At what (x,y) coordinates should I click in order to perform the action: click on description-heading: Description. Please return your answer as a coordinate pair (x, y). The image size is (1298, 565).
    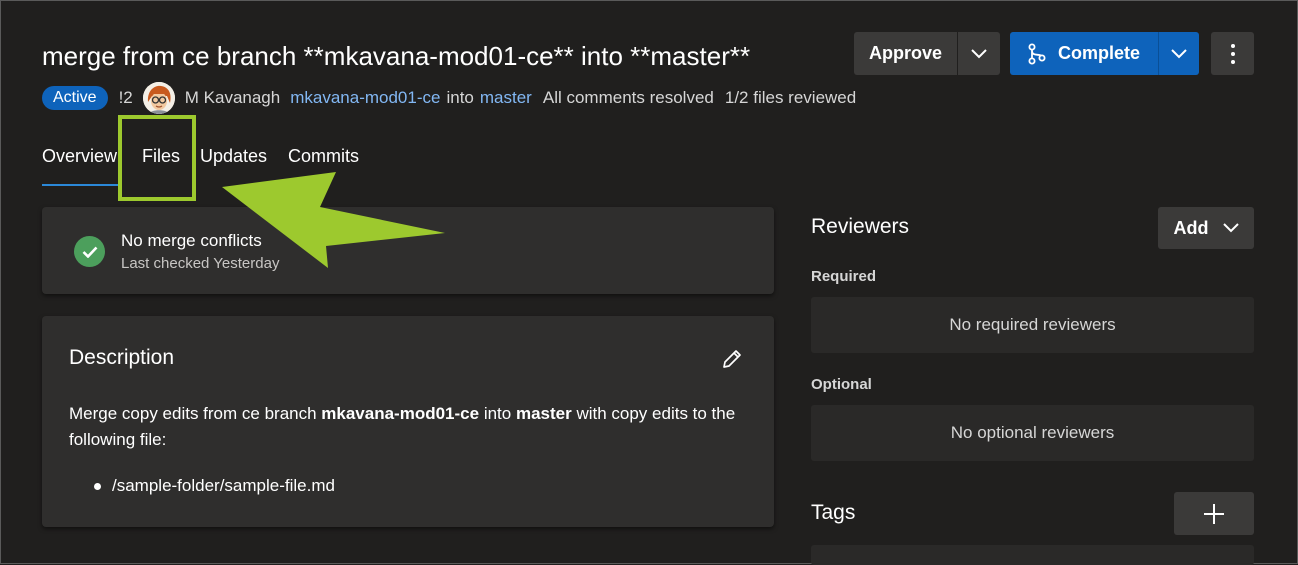
    Looking at the image, I should click on (122, 357).